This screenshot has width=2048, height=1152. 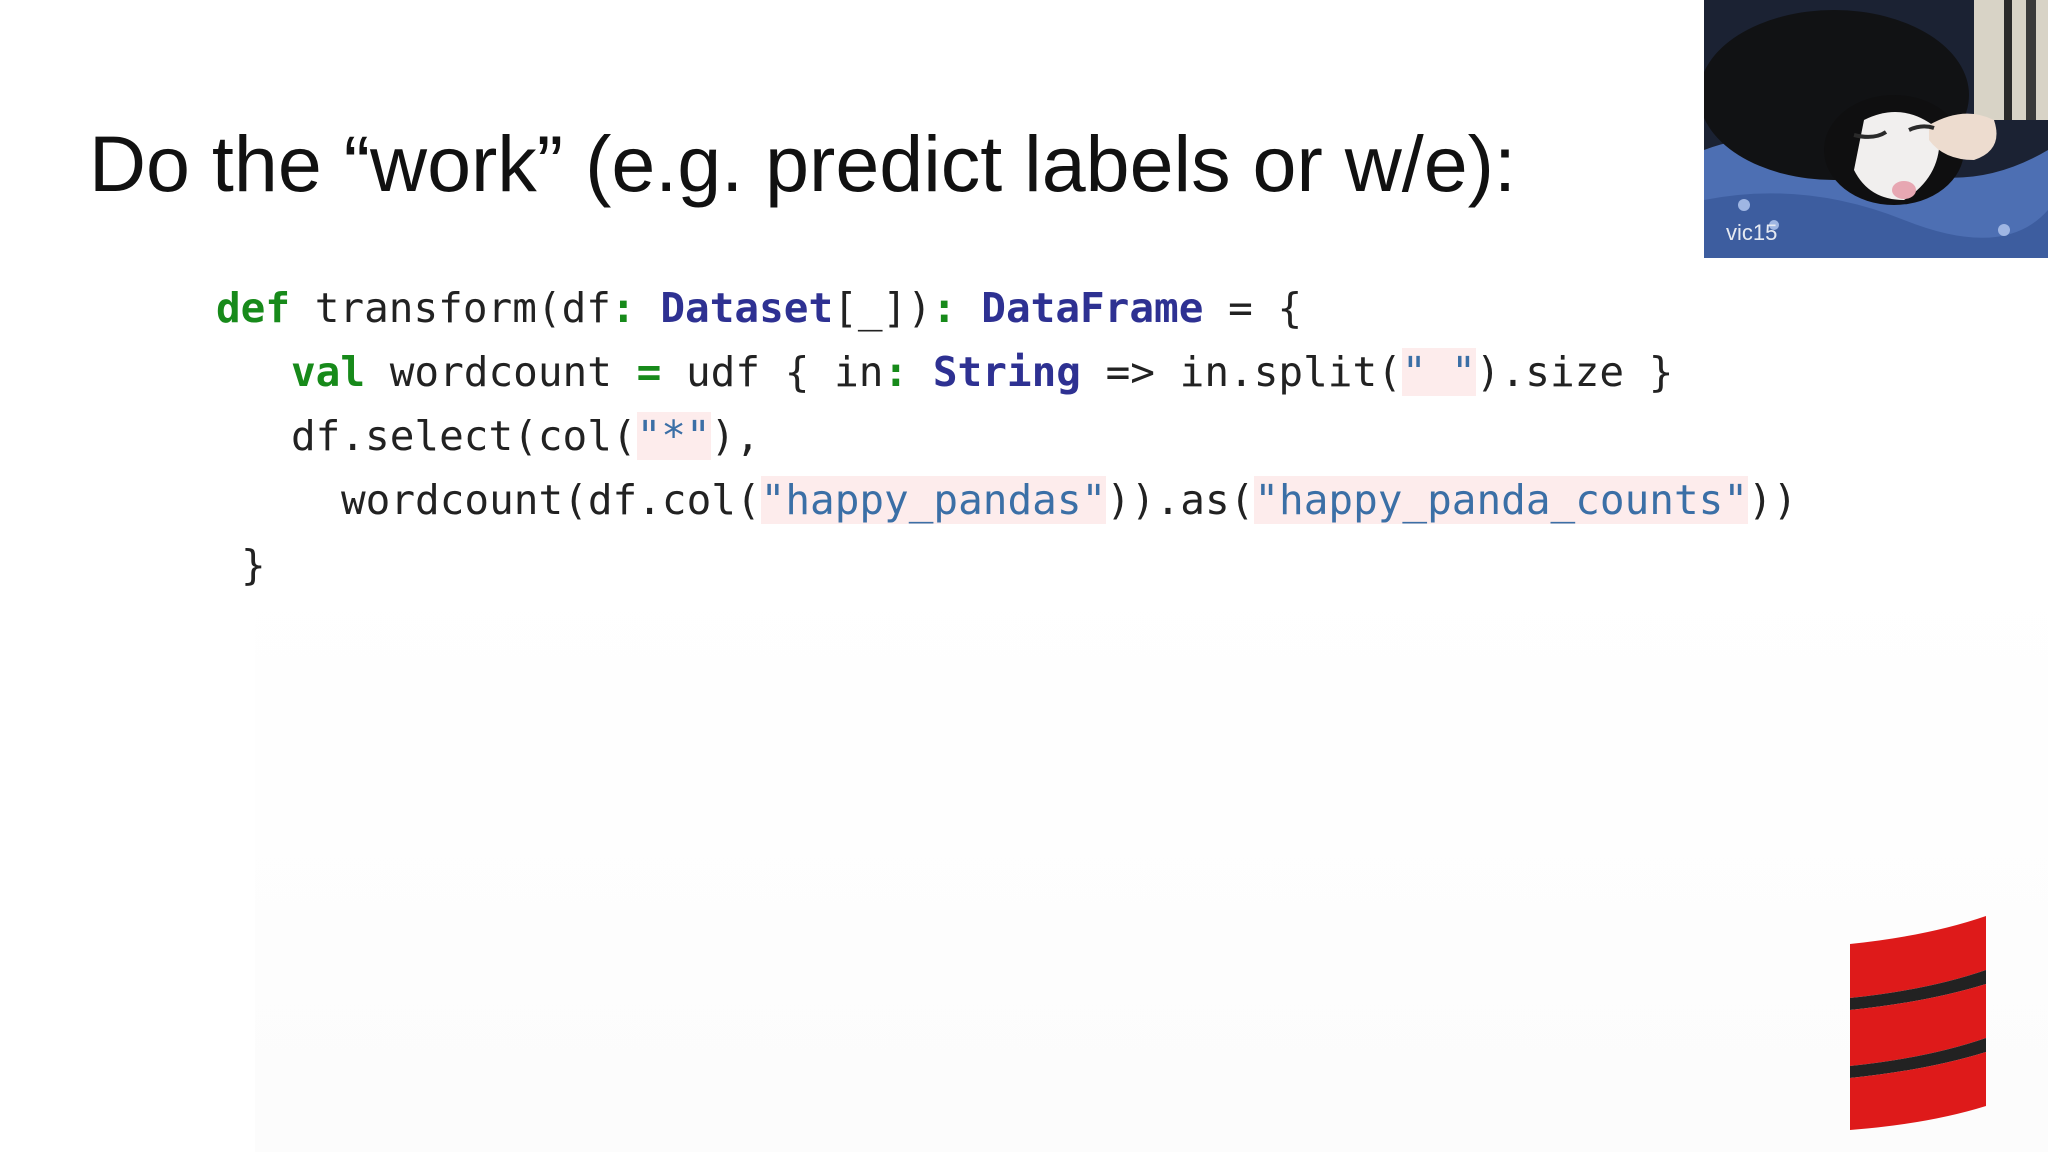 I want to click on code-text: udf { in, so click(x=772, y=372).